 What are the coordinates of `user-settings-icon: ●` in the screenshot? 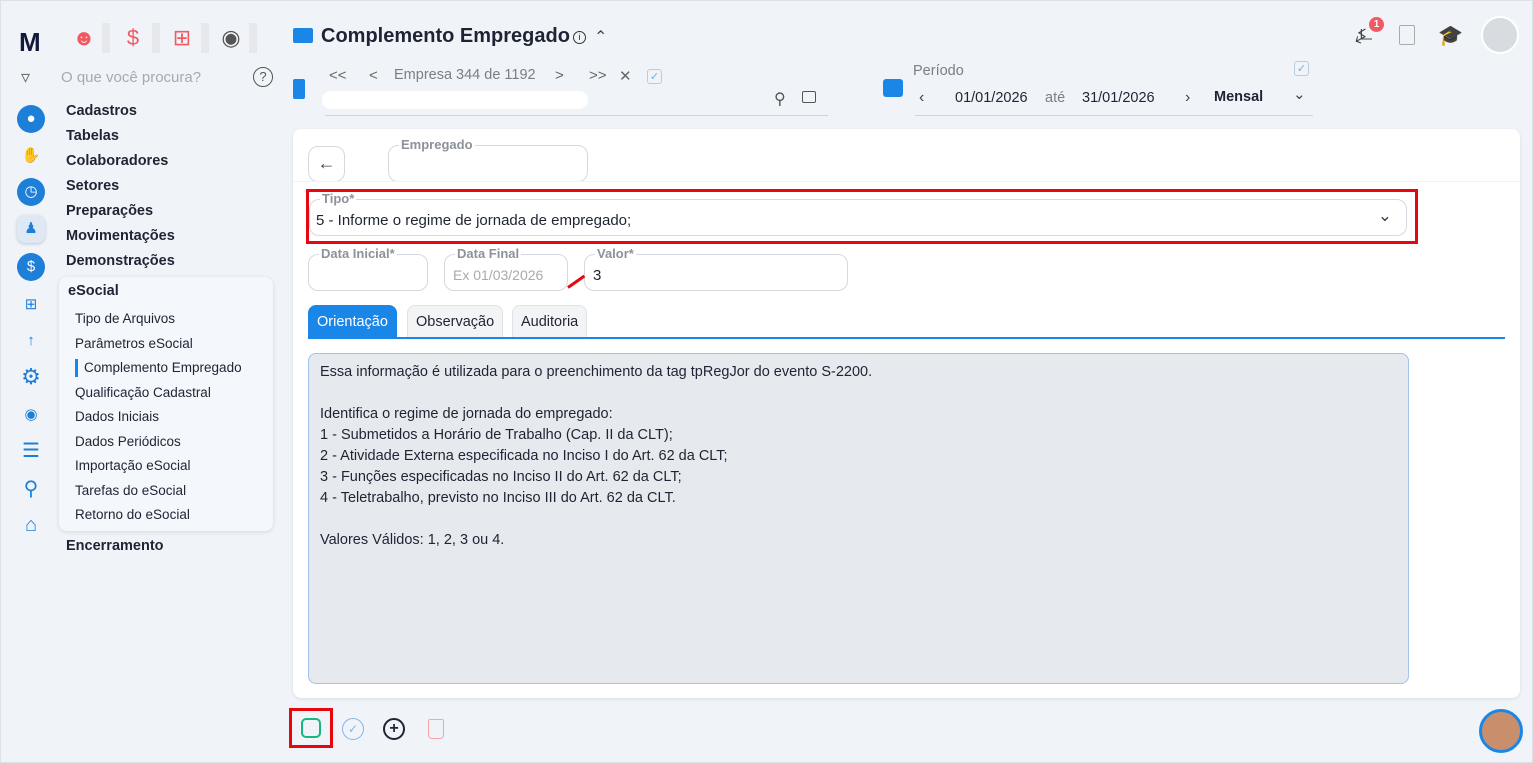 It's located at (31, 119).